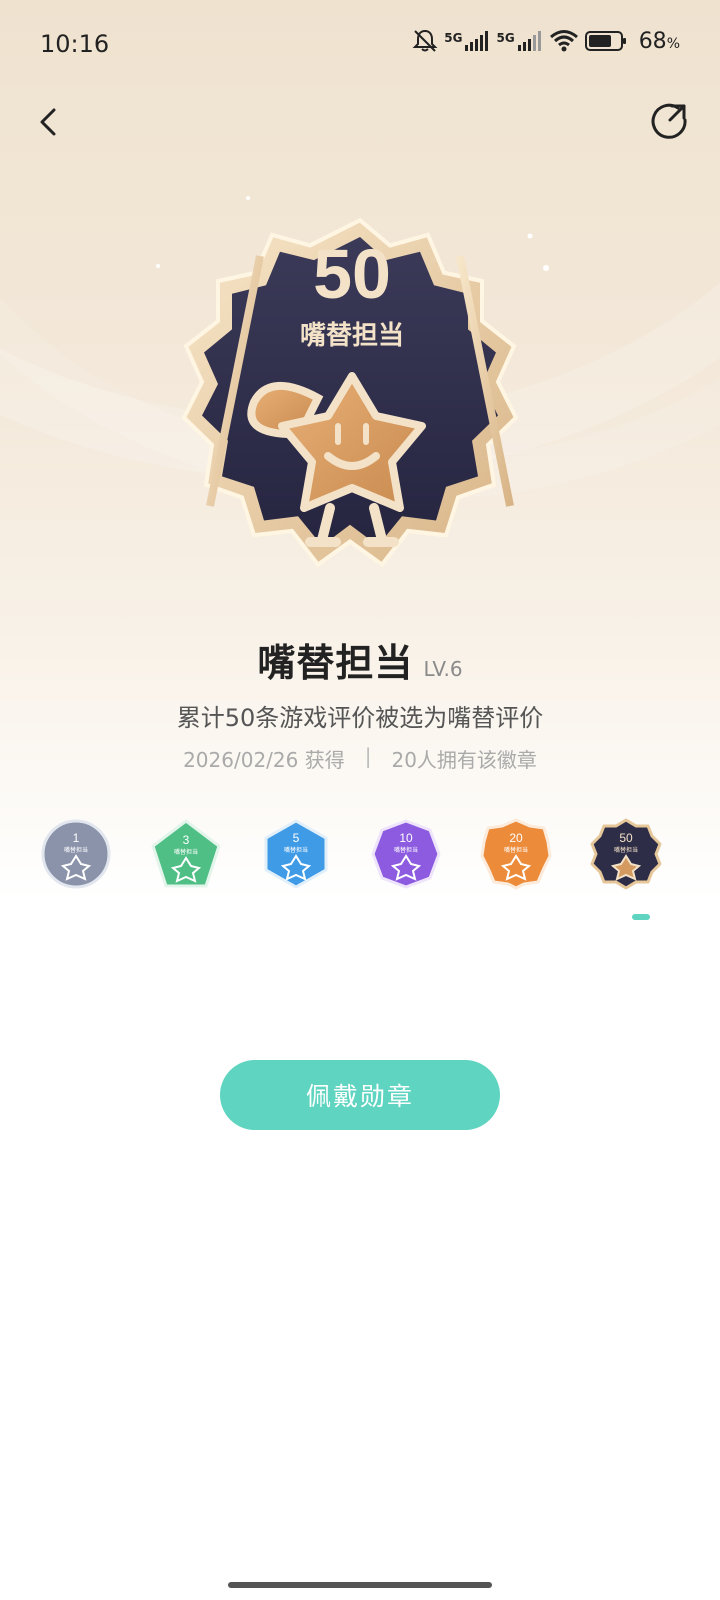 The width and height of the screenshot is (720, 1600). What do you see at coordinates (264, 760) in the screenshot?
I see `obtained-date: 2026/02/26 获得` at bounding box center [264, 760].